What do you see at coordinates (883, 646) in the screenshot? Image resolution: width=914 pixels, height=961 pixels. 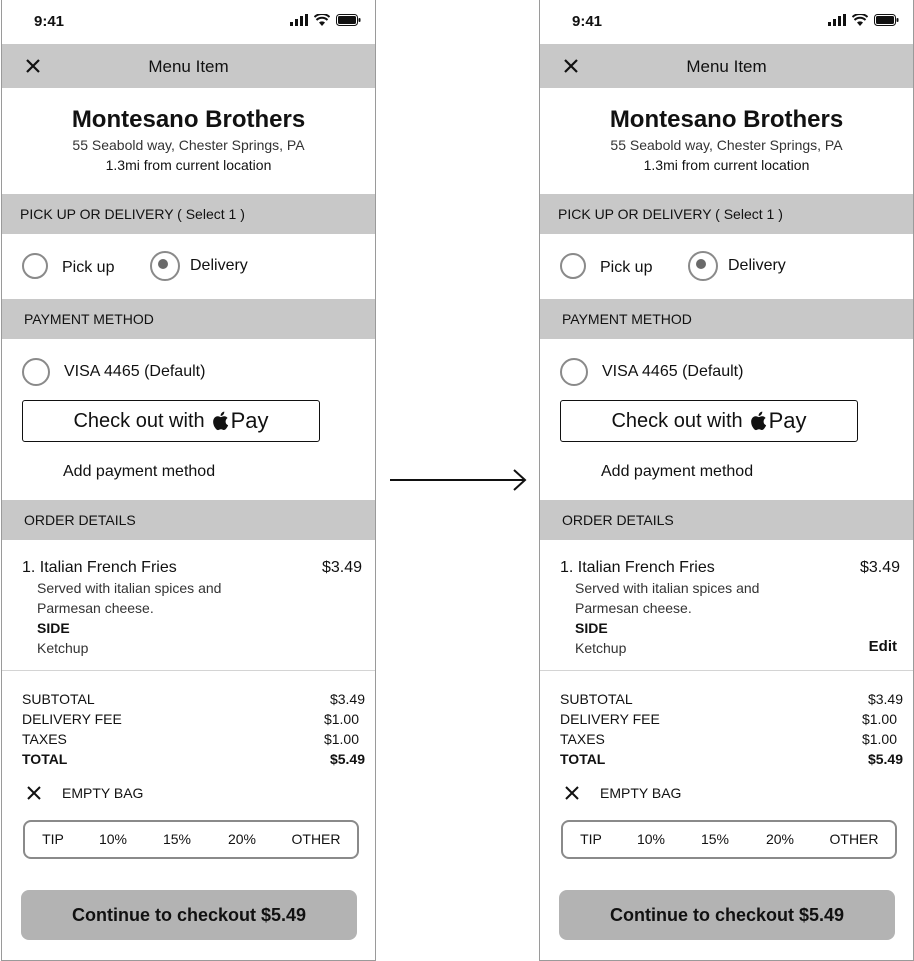 I see `edit-item-link: Edit` at bounding box center [883, 646].